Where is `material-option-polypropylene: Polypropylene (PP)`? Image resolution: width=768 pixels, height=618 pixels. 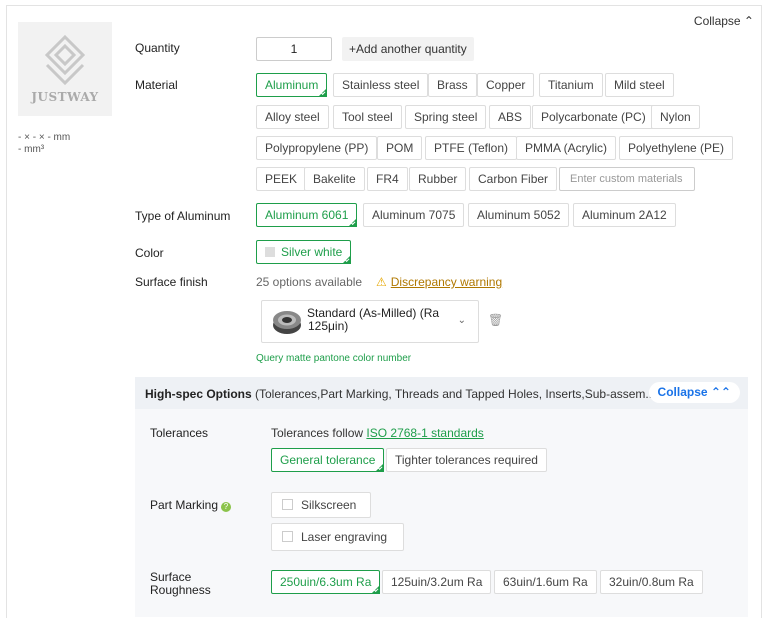 material-option-polypropylene: Polypropylene (PP) is located at coordinates (317, 148).